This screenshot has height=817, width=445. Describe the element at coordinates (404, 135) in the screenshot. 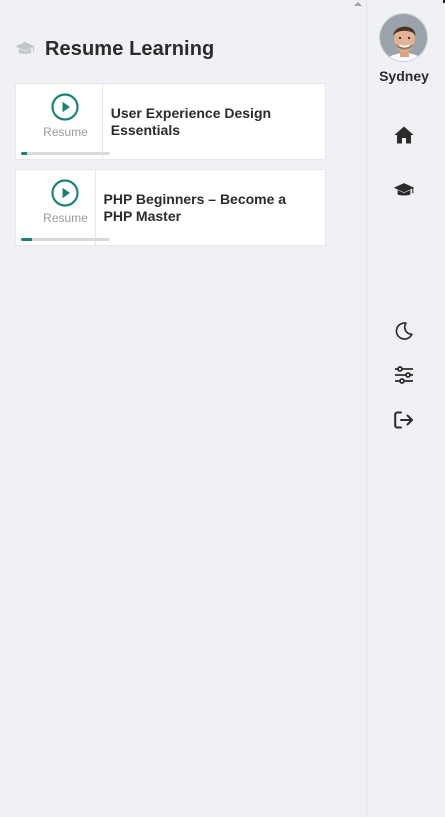

I see `home-icon` at that location.